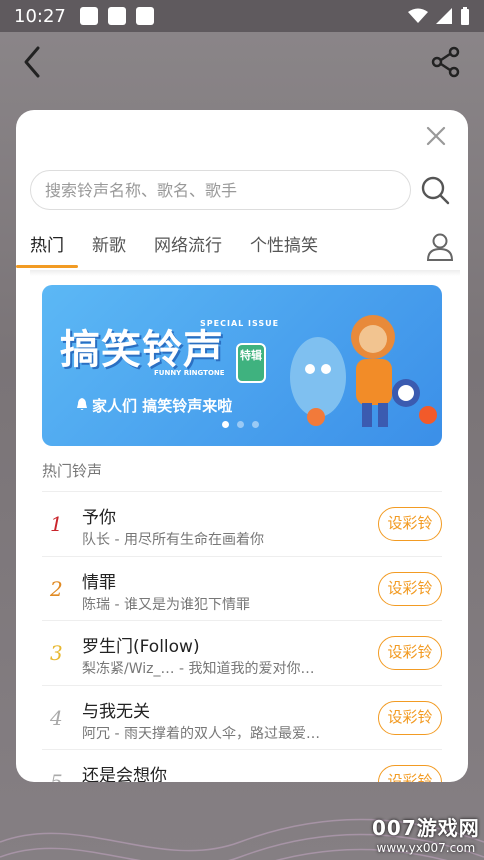  What do you see at coordinates (144, 16) in the screenshot?
I see `notification-icon-b` at bounding box center [144, 16].